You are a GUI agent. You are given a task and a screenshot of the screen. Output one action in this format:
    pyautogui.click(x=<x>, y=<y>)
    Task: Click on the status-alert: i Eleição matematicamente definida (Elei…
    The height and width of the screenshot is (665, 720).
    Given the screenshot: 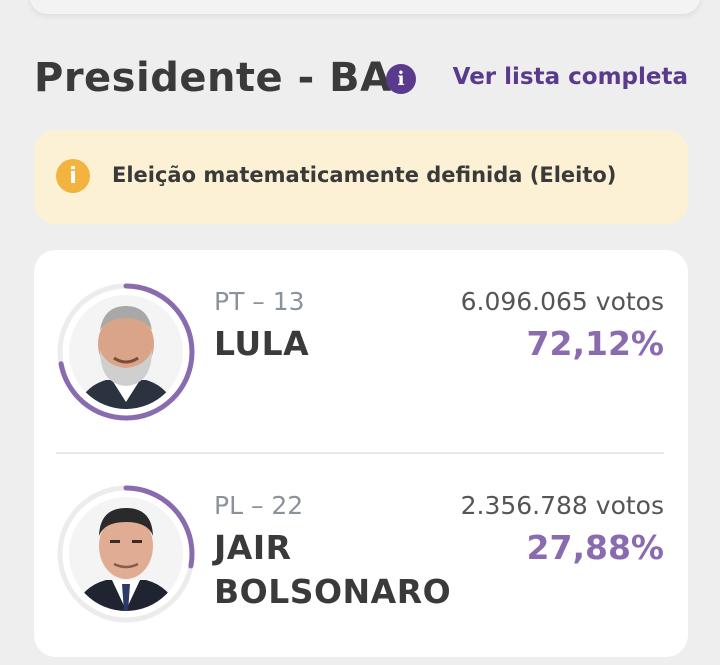 What is the action you would take?
    pyautogui.click(x=361, y=177)
    